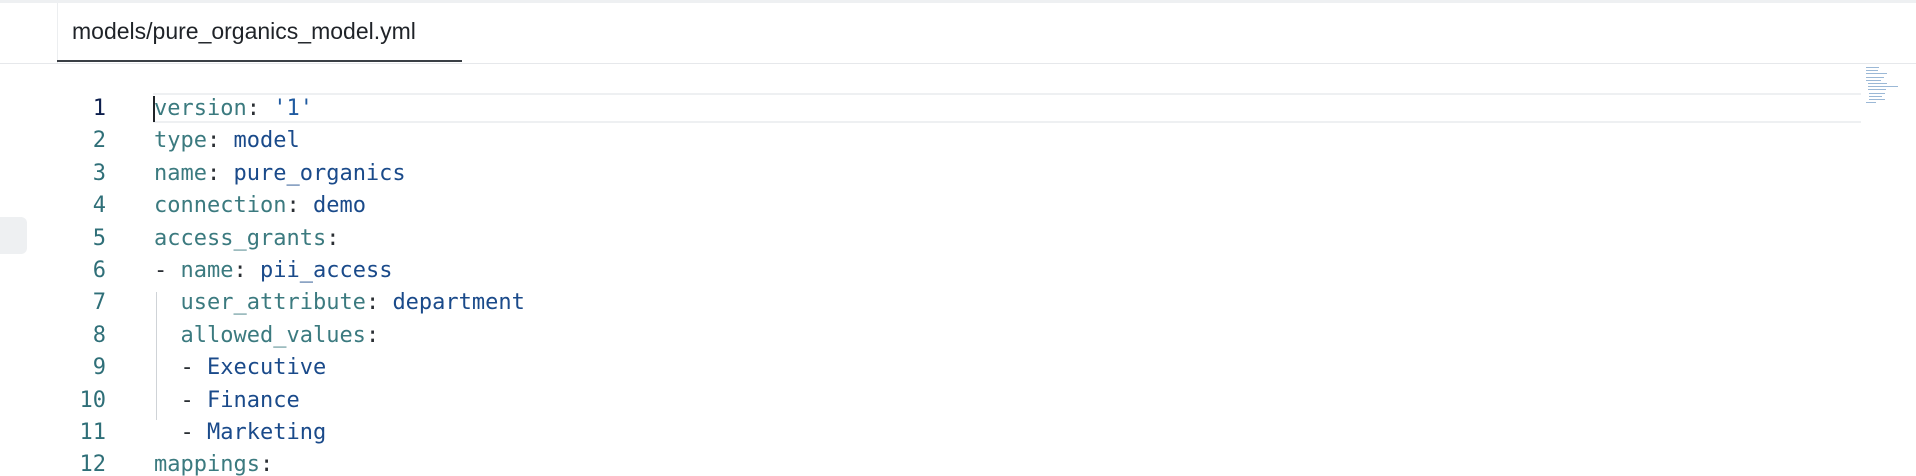  I want to click on yaml-value: department, so click(458, 303).